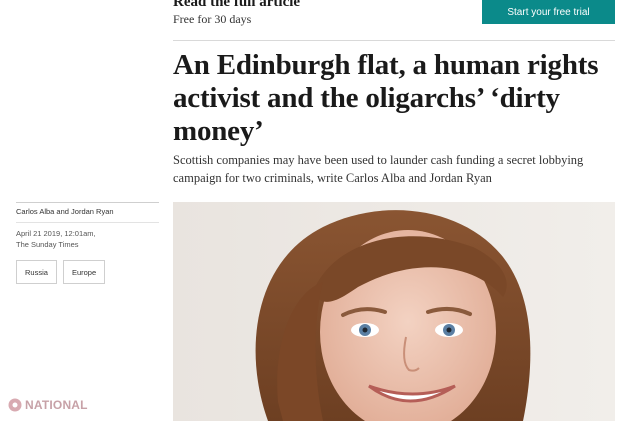  What do you see at coordinates (47, 244) in the screenshot?
I see `publication-name: The Sunday Times` at bounding box center [47, 244].